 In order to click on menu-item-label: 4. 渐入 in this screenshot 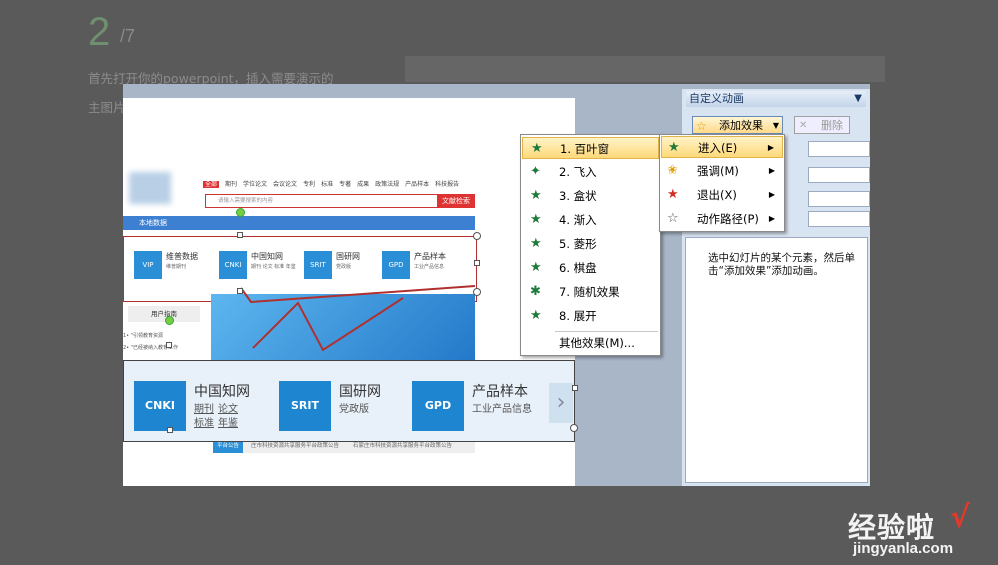, I will do `click(578, 220)`.